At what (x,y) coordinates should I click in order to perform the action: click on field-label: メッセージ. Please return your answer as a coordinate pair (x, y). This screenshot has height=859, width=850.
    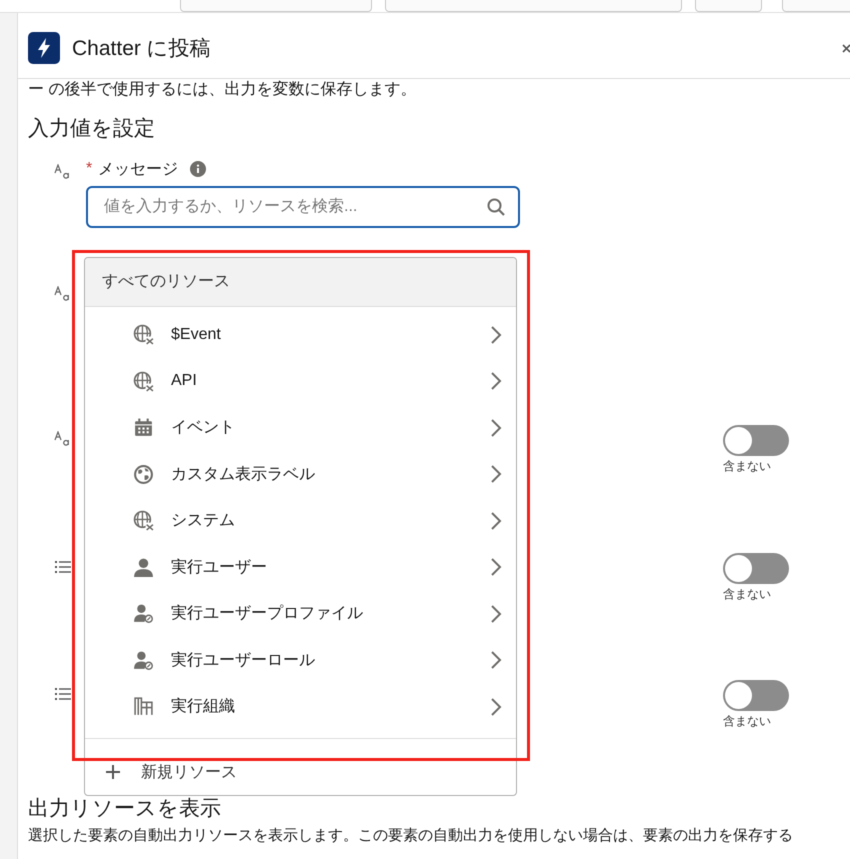
    Looking at the image, I should click on (138, 170).